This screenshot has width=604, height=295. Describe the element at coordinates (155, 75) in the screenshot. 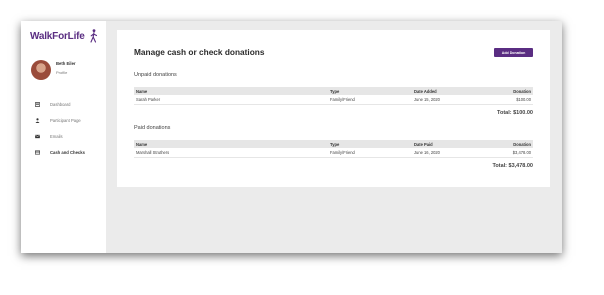

I see `unpaid-section-title: Unpaid donations` at that location.